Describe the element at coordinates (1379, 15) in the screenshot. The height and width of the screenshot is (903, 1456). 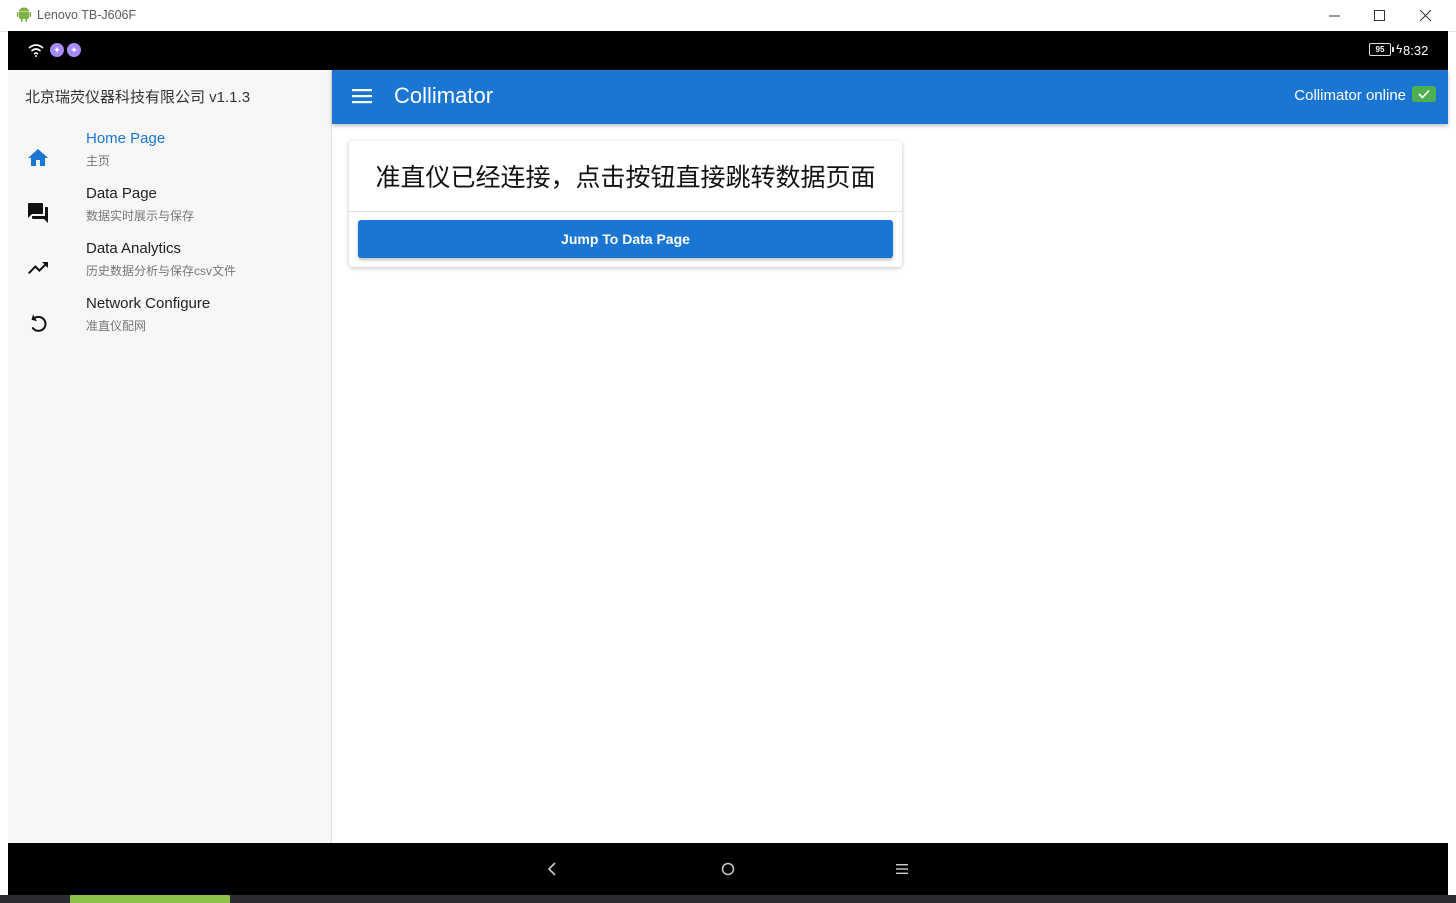
I see `maximize-icon` at that location.